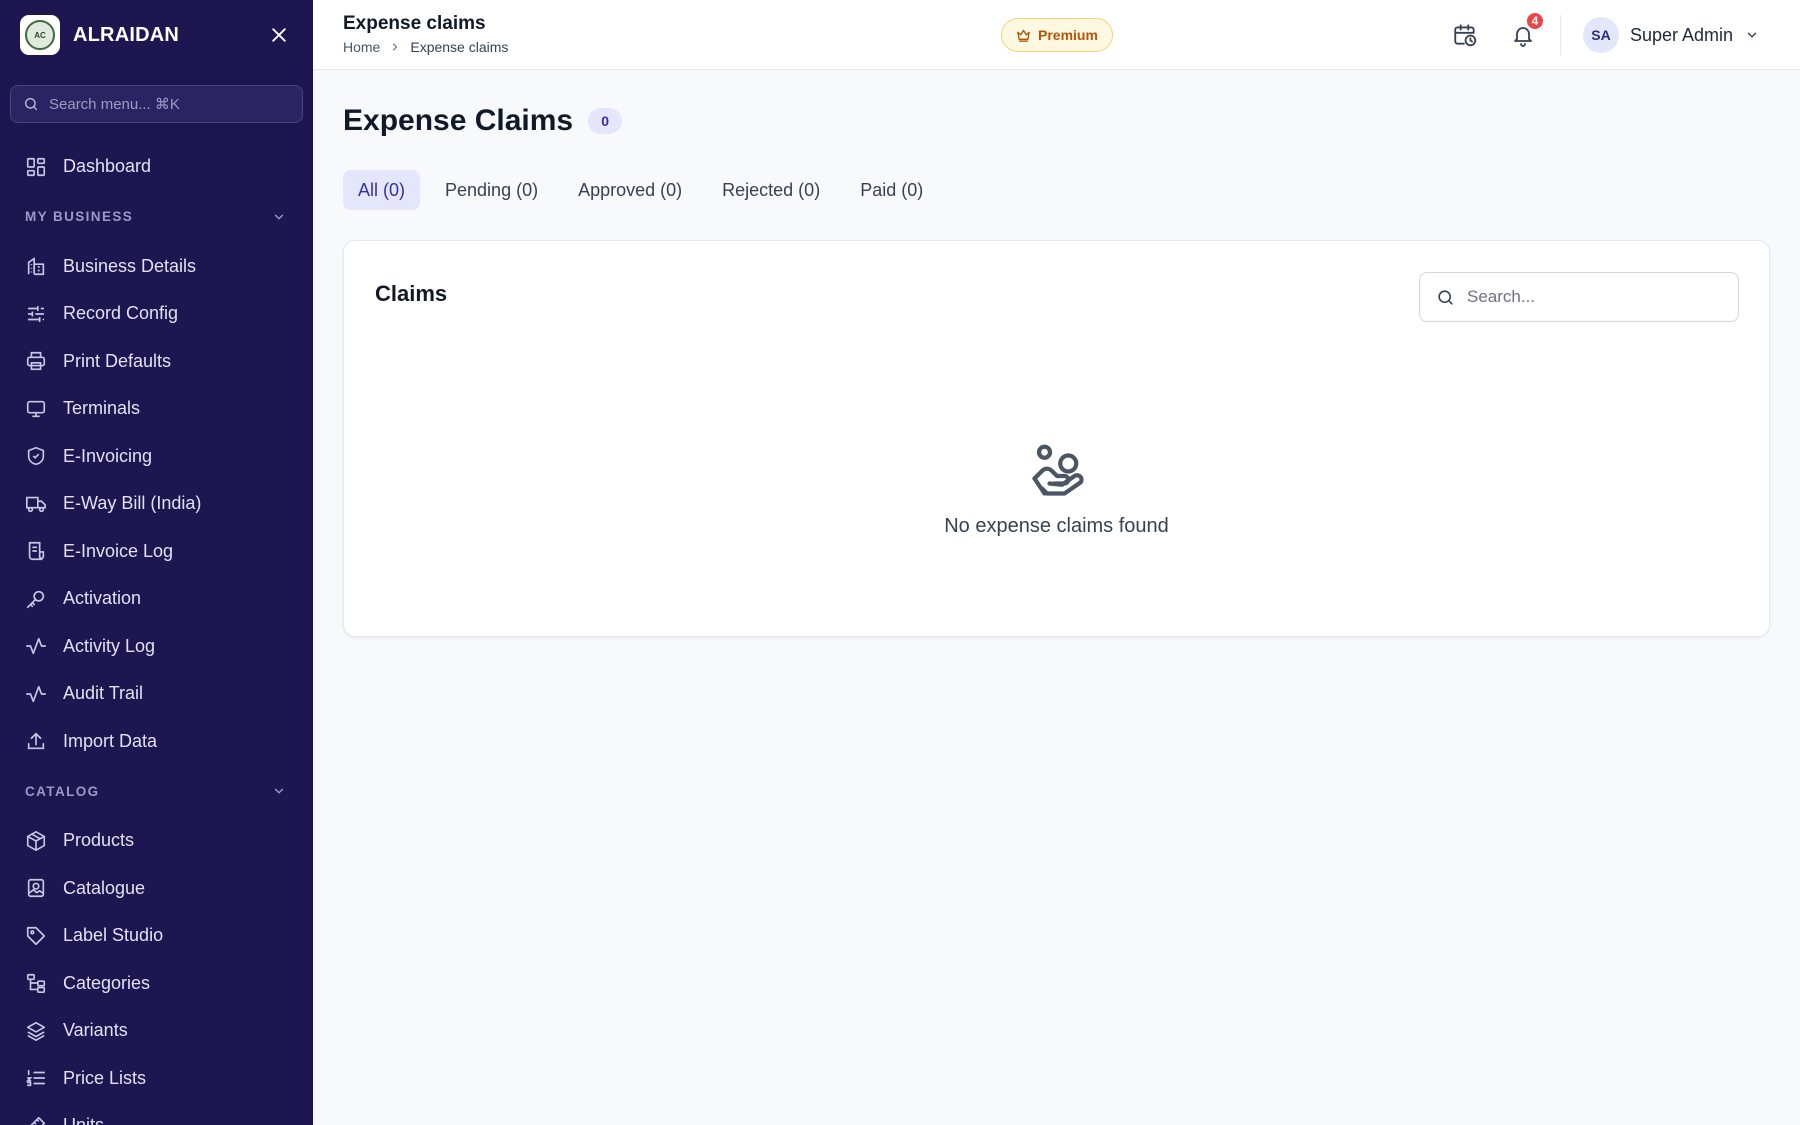 This screenshot has height=1125, width=1800. I want to click on claims-search, so click(1579, 297).